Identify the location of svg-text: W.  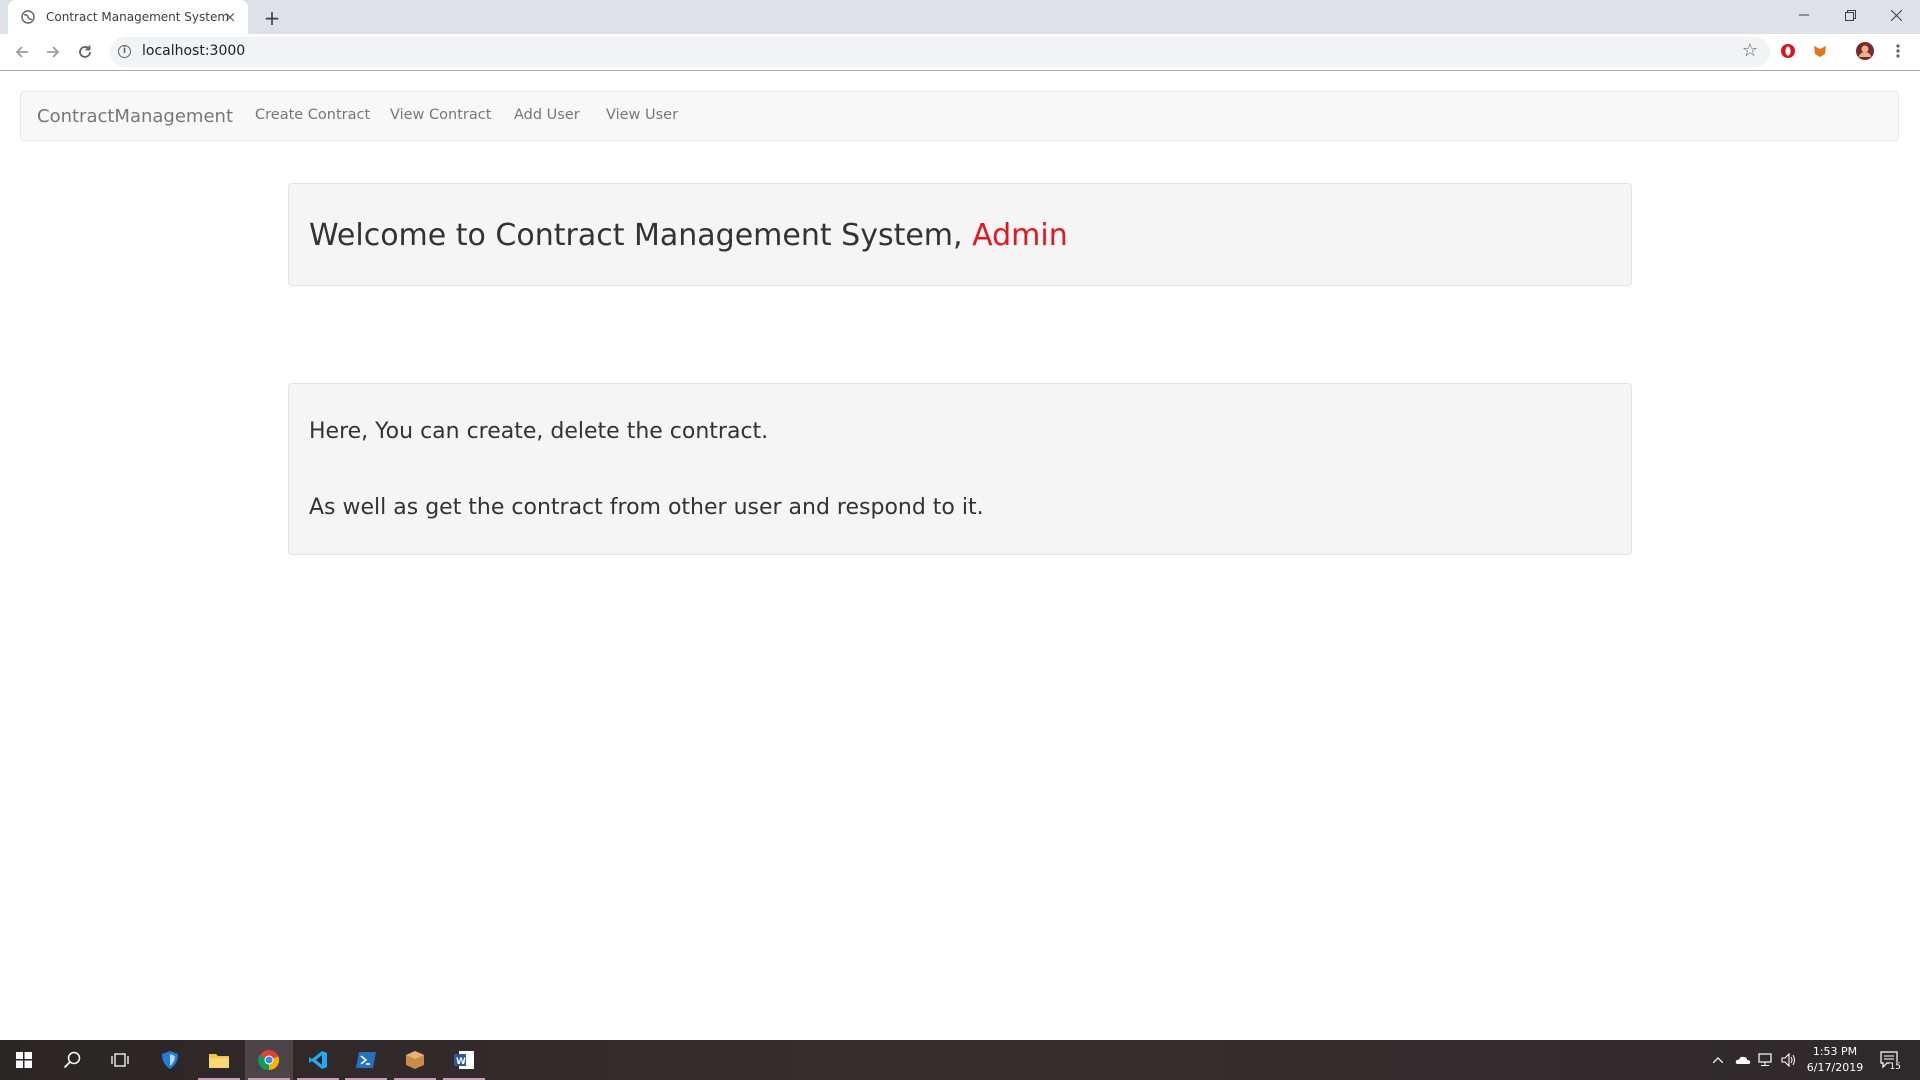
(461, 1062).